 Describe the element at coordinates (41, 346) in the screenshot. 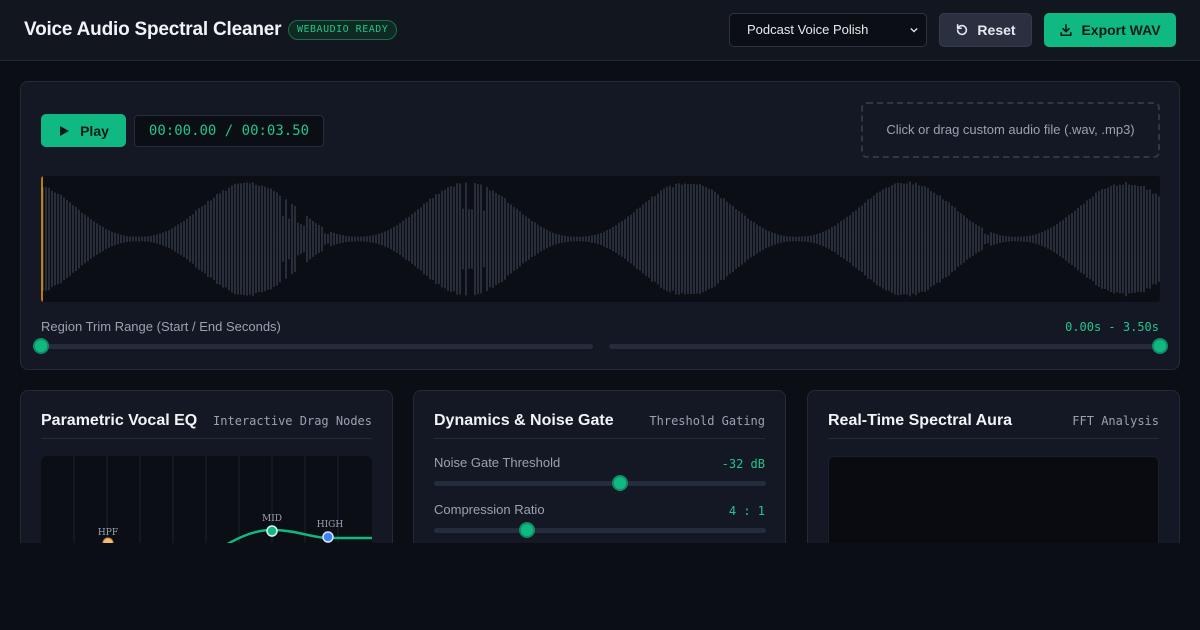

I see `trim-start-handle` at that location.